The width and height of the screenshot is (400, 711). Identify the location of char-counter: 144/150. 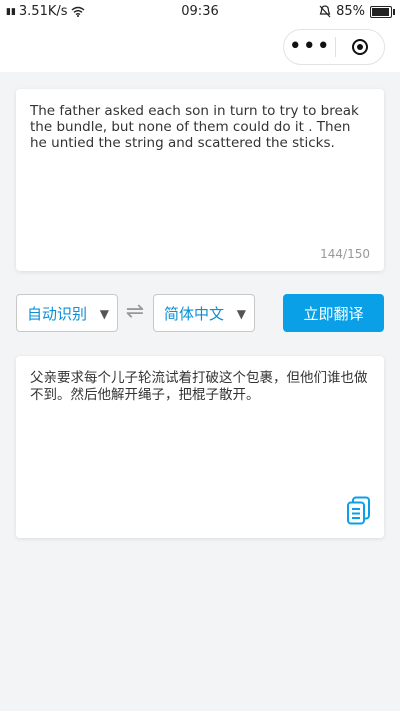
(345, 254).